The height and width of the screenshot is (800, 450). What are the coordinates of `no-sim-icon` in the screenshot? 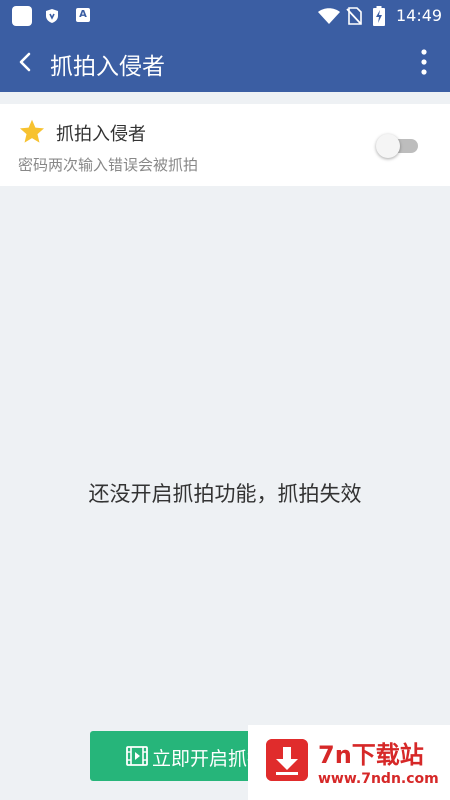 It's located at (354, 16).